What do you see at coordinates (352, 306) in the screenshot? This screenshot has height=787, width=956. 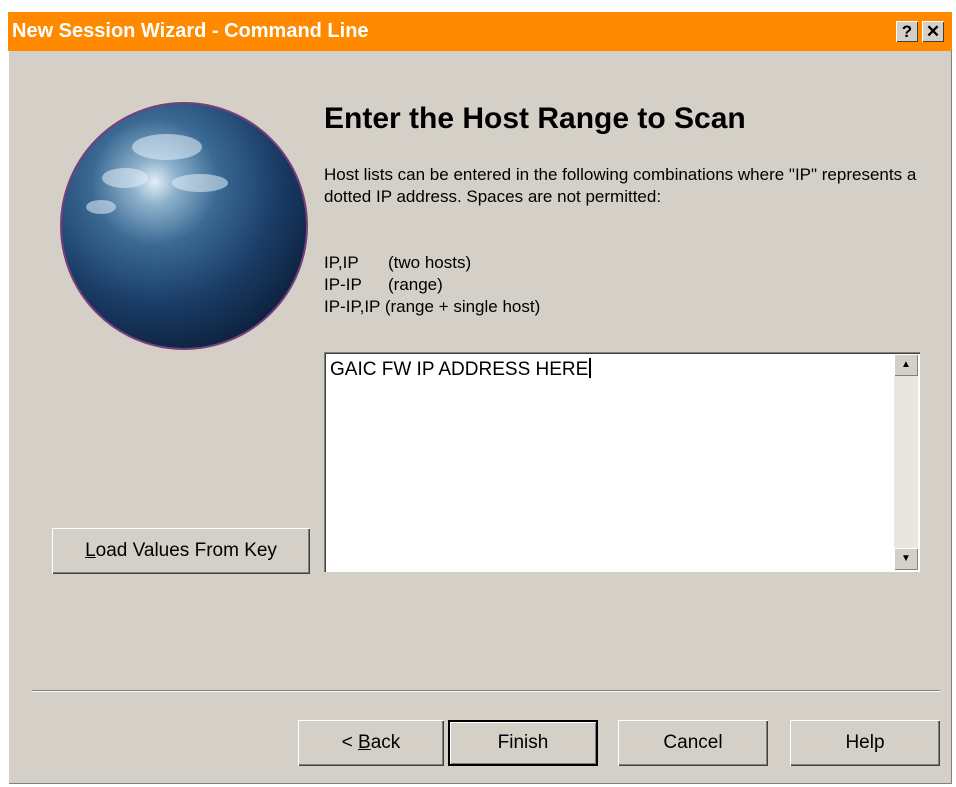 I see `example-code: IP-IP,IP` at bounding box center [352, 306].